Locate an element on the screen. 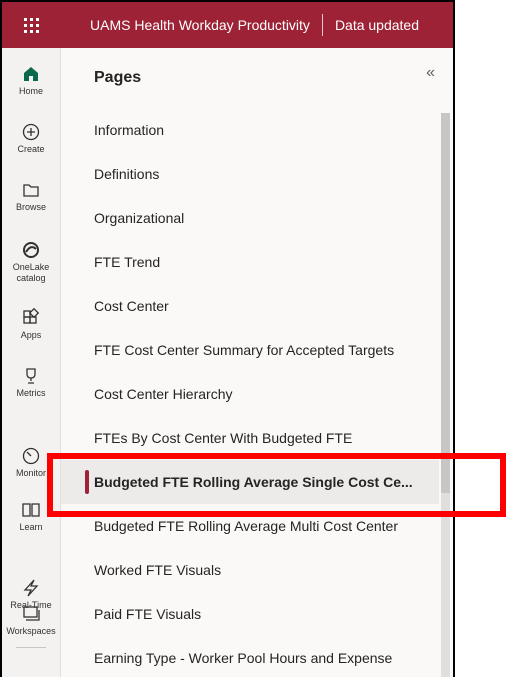 This screenshot has width=506, height=677. onelake-icon is located at coordinates (31, 250).